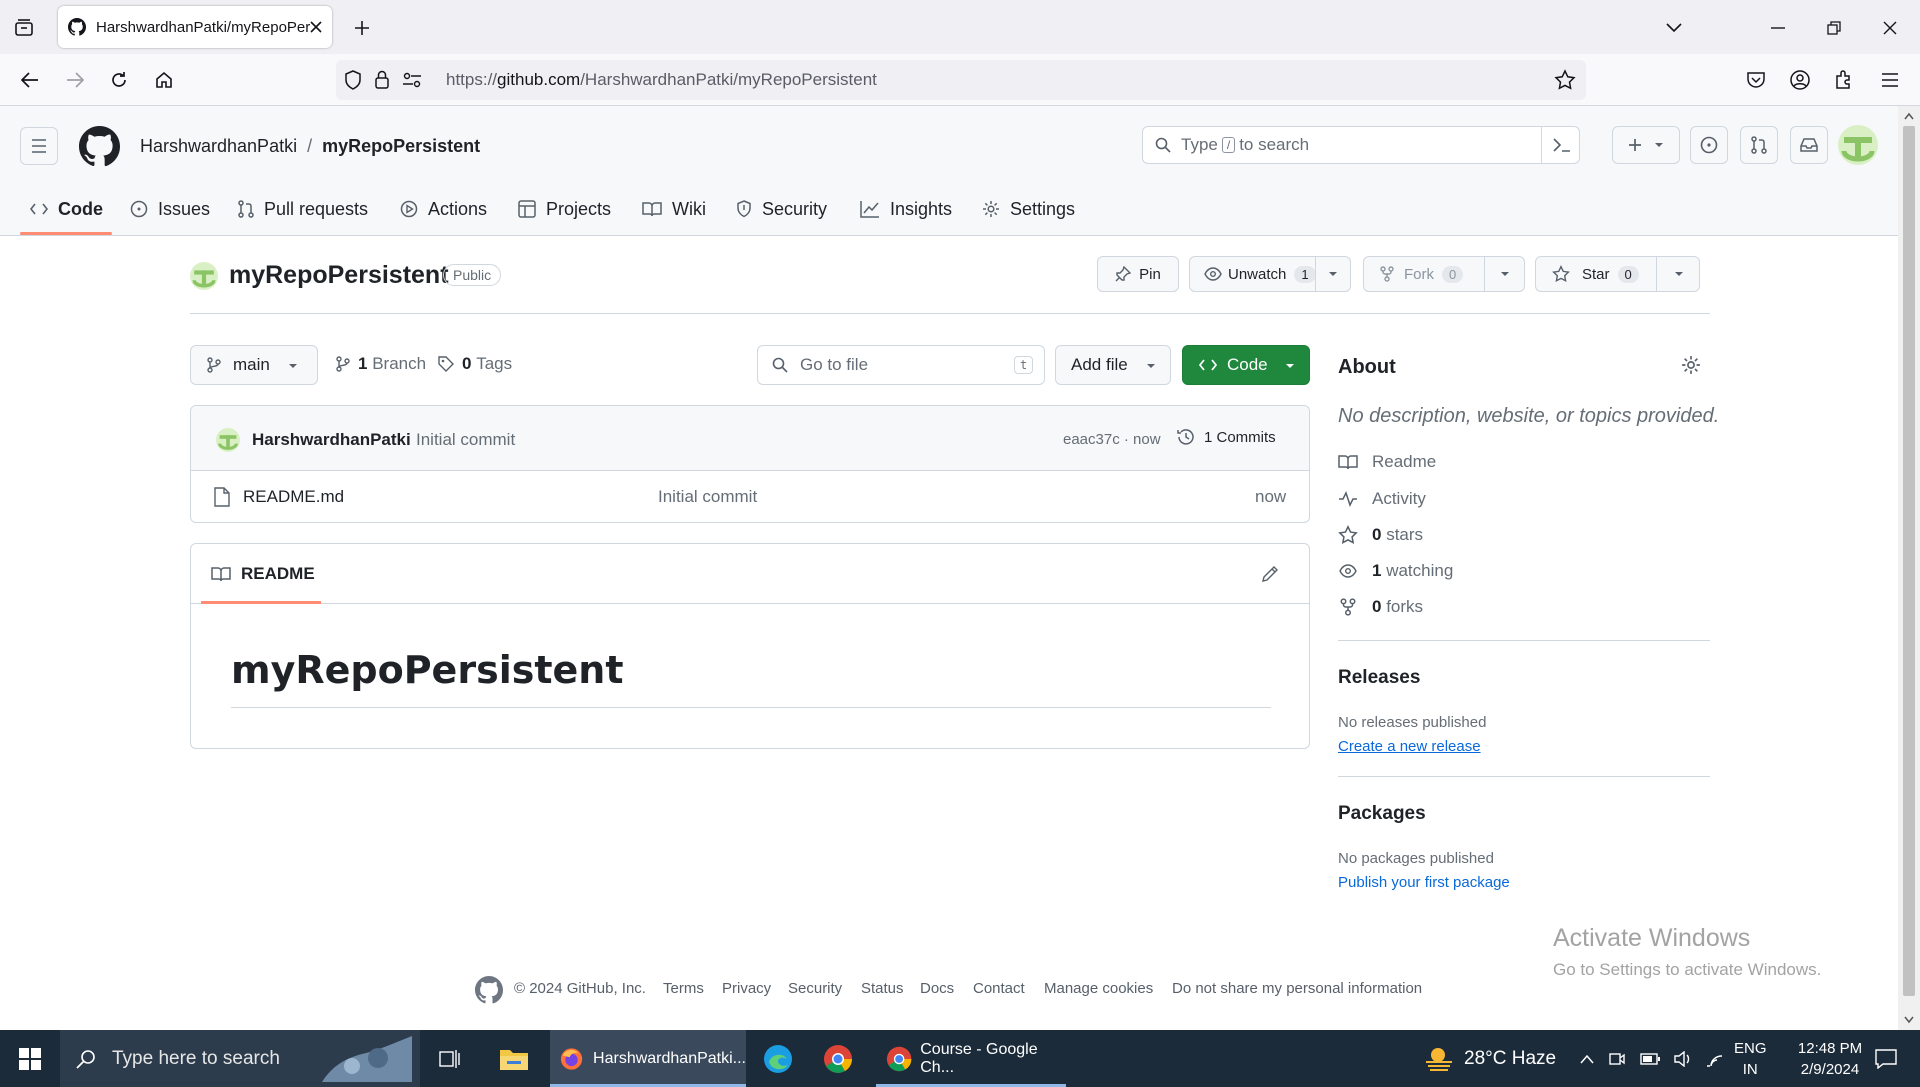 The image size is (1920, 1087). Describe the element at coordinates (1113, 365) in the screenshot. I see `add-file-button: Add file` at that location.